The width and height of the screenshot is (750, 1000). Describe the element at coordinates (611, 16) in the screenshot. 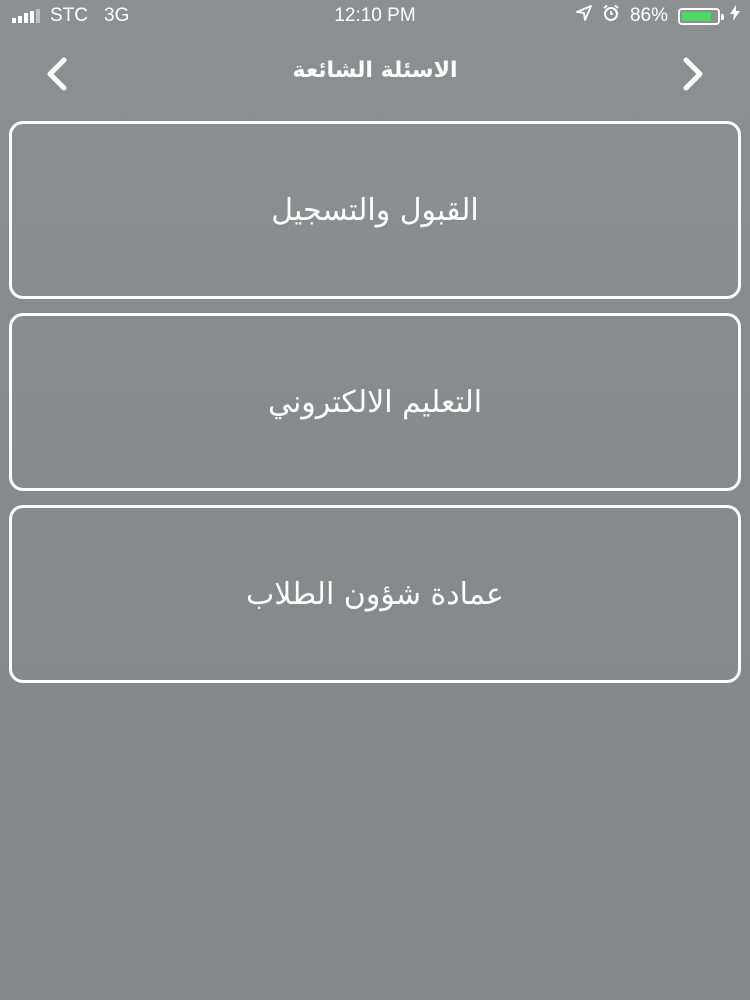

I see `alarm-clock-icon` at that location.